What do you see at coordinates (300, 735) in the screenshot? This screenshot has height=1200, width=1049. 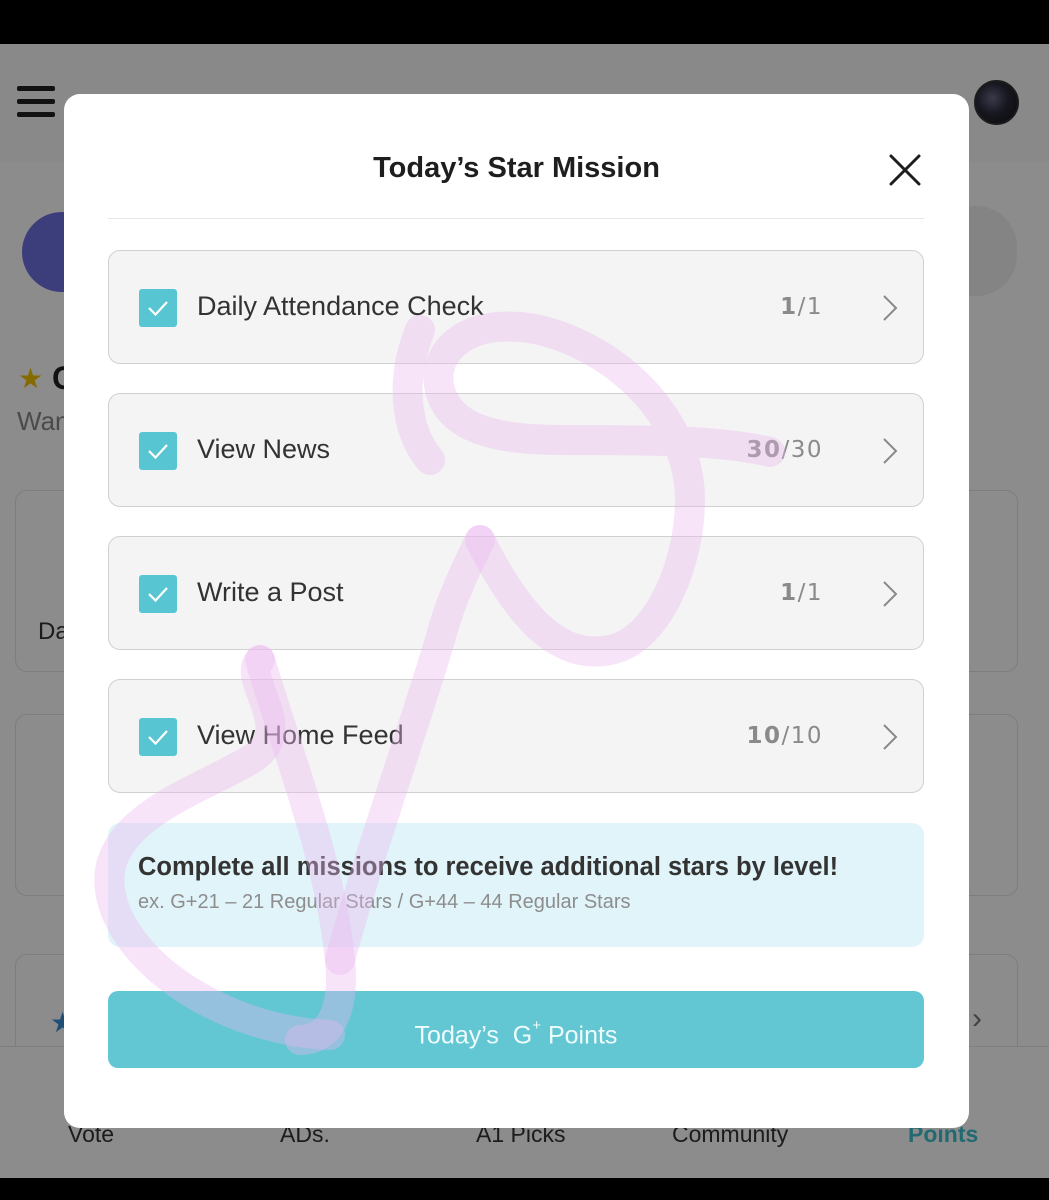 I see `mission-label: View Home Feed` at bounding box center [300, 735].